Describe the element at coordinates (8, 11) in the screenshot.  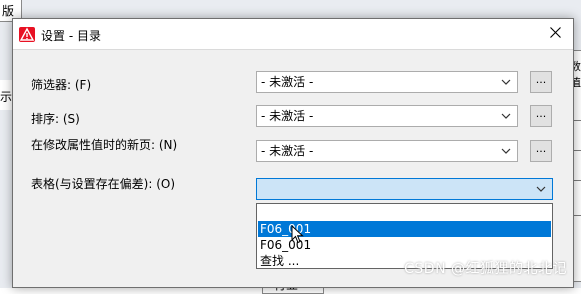
I see `background-fragment-label: 版` at that location.